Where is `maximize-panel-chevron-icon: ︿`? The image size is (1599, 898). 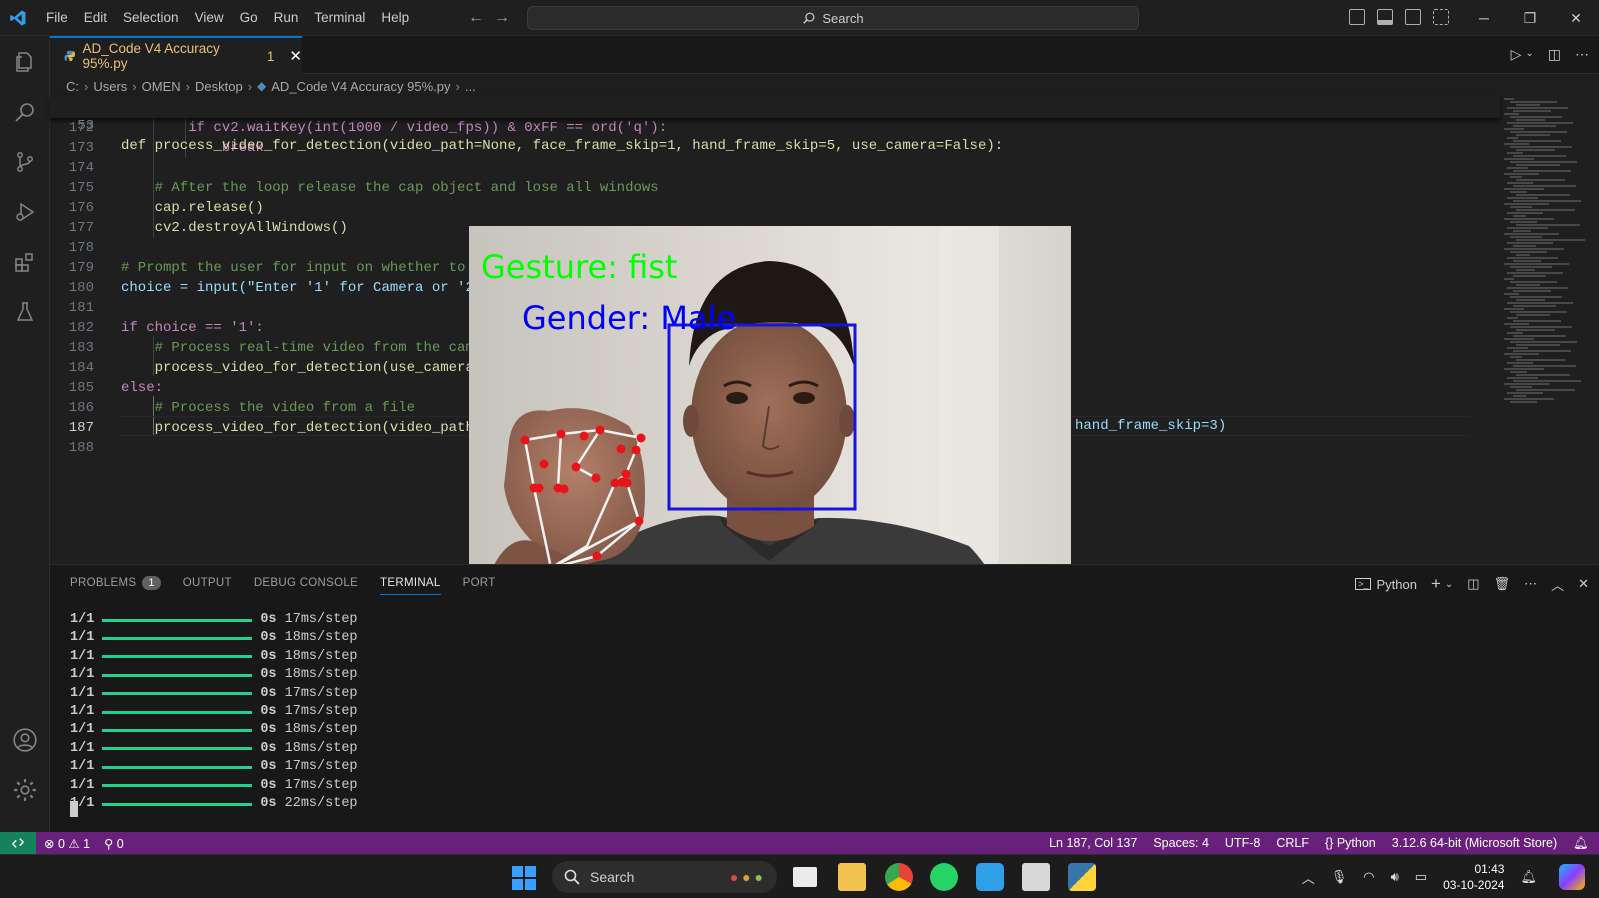
maximize-panel-chevron-icon: ︿ is located at coordinates (1557, 584).